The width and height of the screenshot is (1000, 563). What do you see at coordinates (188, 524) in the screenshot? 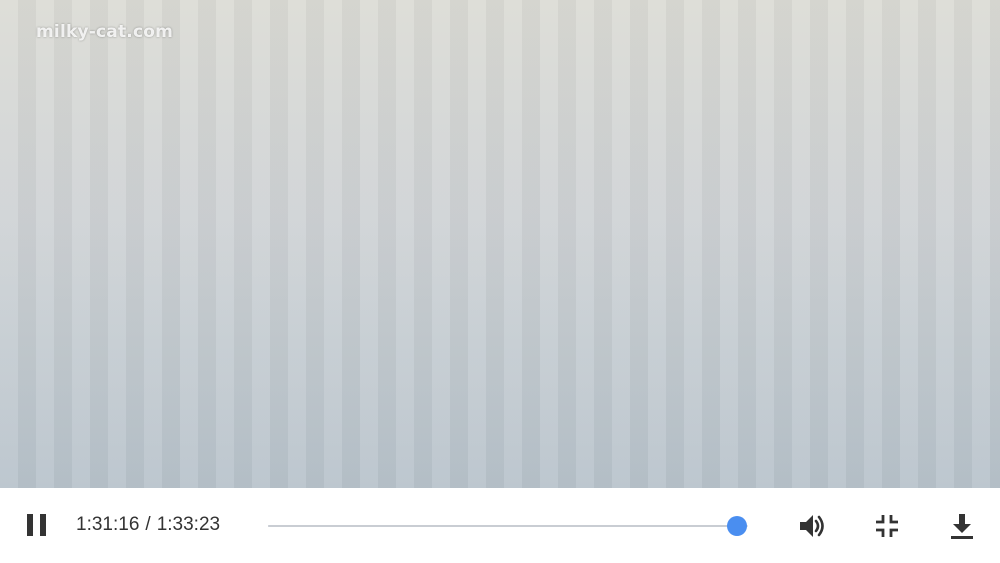
I see `duration: 1:33:23` at bounding box center [188, 524].